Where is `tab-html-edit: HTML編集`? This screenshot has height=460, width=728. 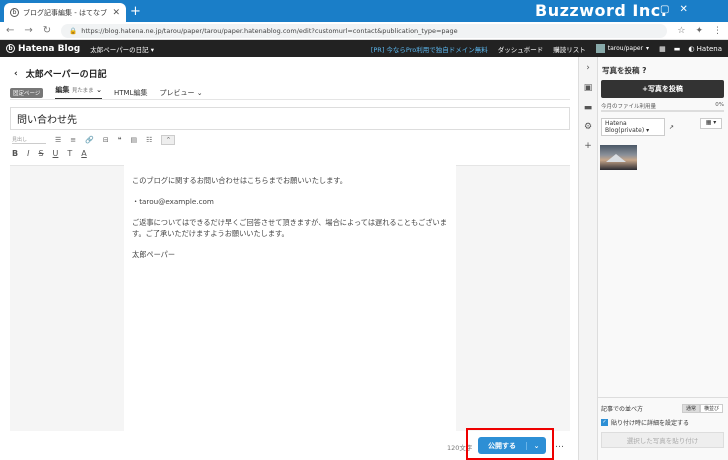
tab-html-edit: HTML編集 is located at coordinates (130, 93).